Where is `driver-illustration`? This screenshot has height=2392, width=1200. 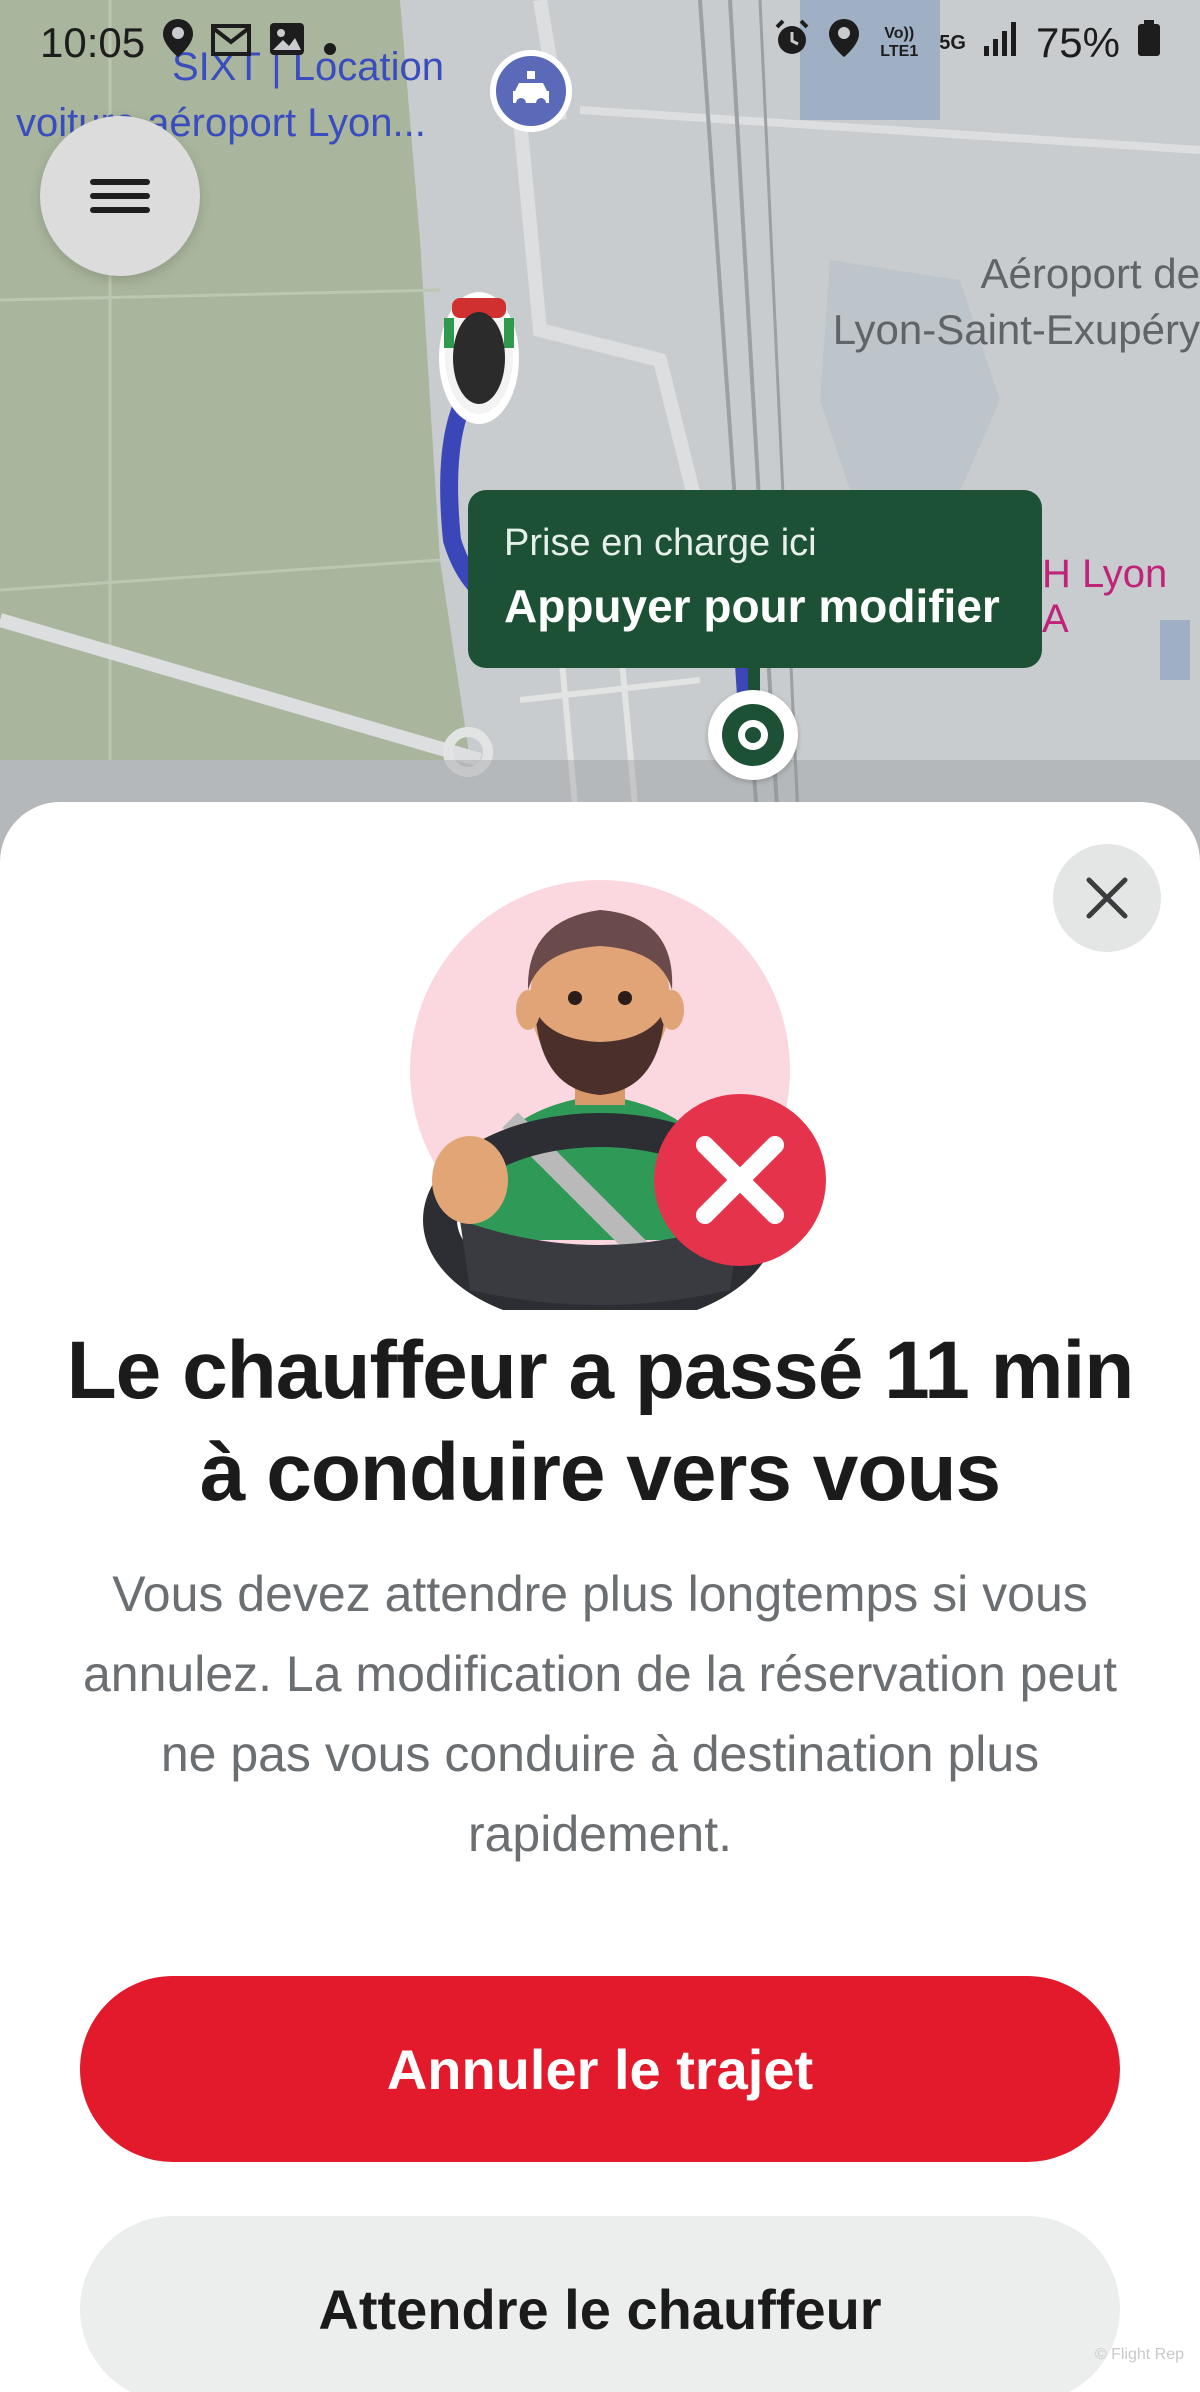 driver-illustration is located at coordinates (620, 1103).